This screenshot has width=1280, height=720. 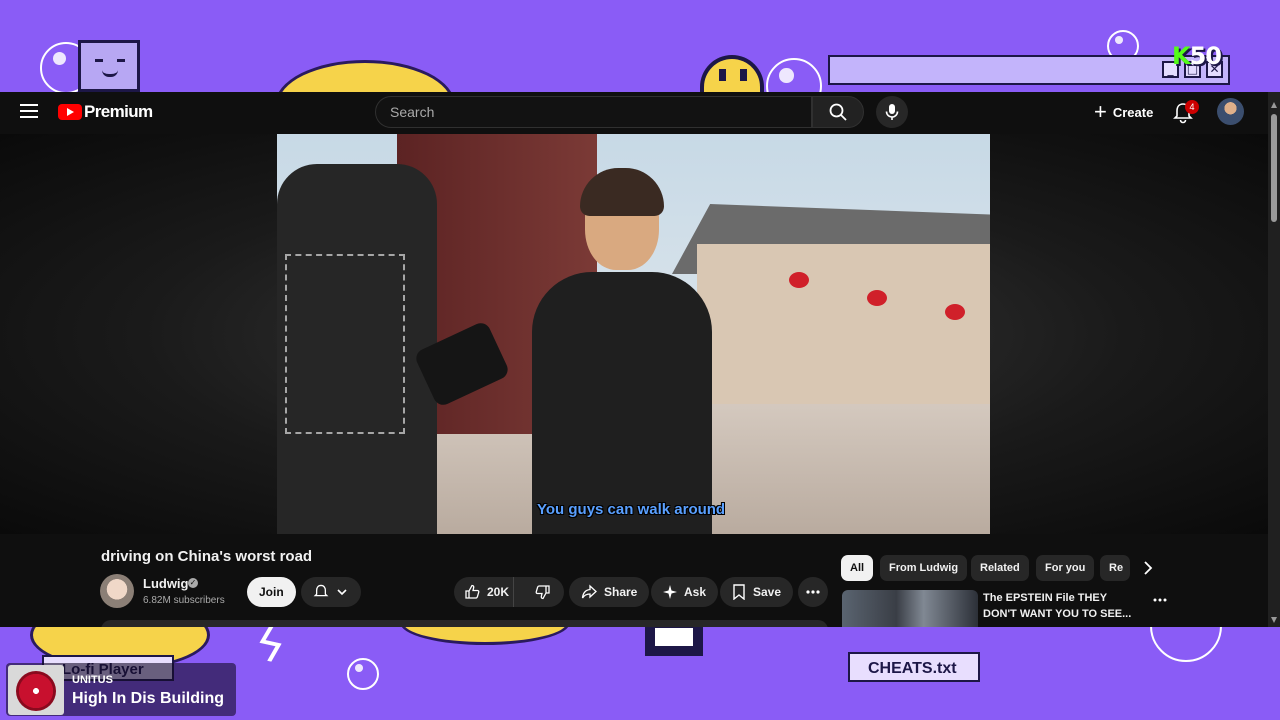 I want to click on save-label: Save, so click(x=767, y=592).